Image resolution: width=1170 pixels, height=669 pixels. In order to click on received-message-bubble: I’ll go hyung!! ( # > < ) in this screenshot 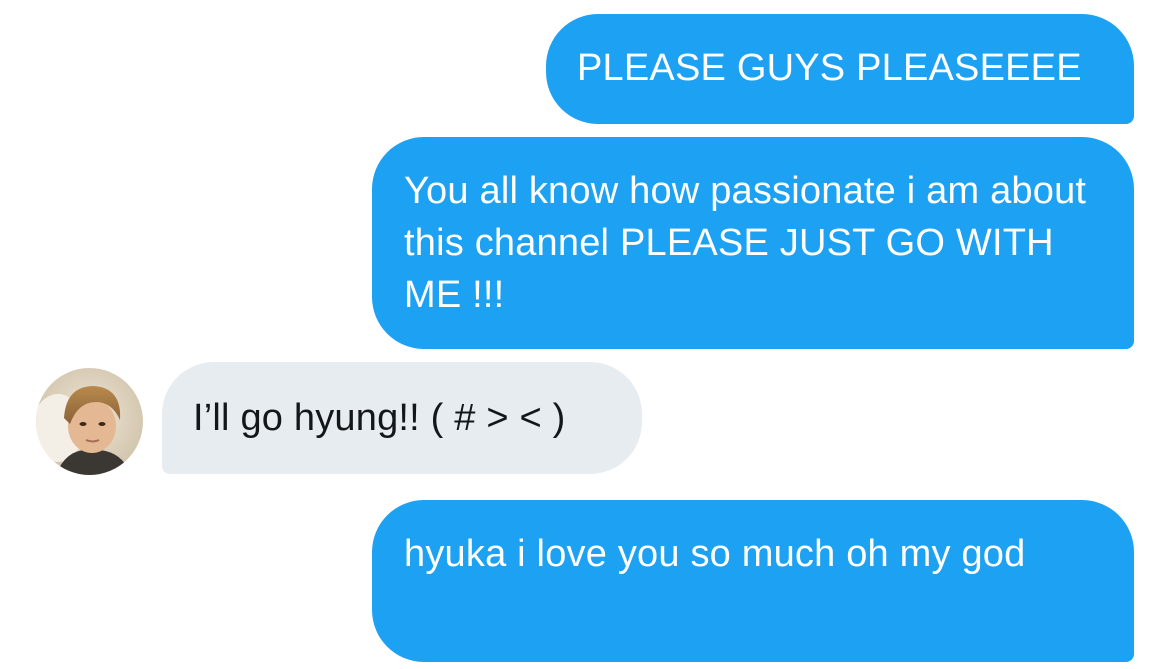, I will do `click(402, 418)`.